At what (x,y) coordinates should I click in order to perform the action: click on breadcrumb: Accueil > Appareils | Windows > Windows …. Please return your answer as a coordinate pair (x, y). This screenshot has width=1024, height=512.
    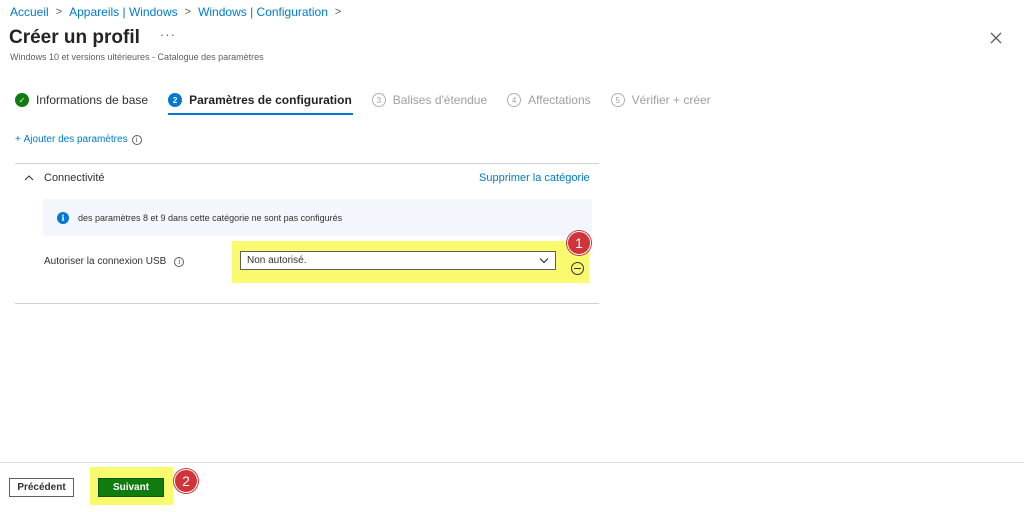
    Looking at the image, I should click on (179, 12).